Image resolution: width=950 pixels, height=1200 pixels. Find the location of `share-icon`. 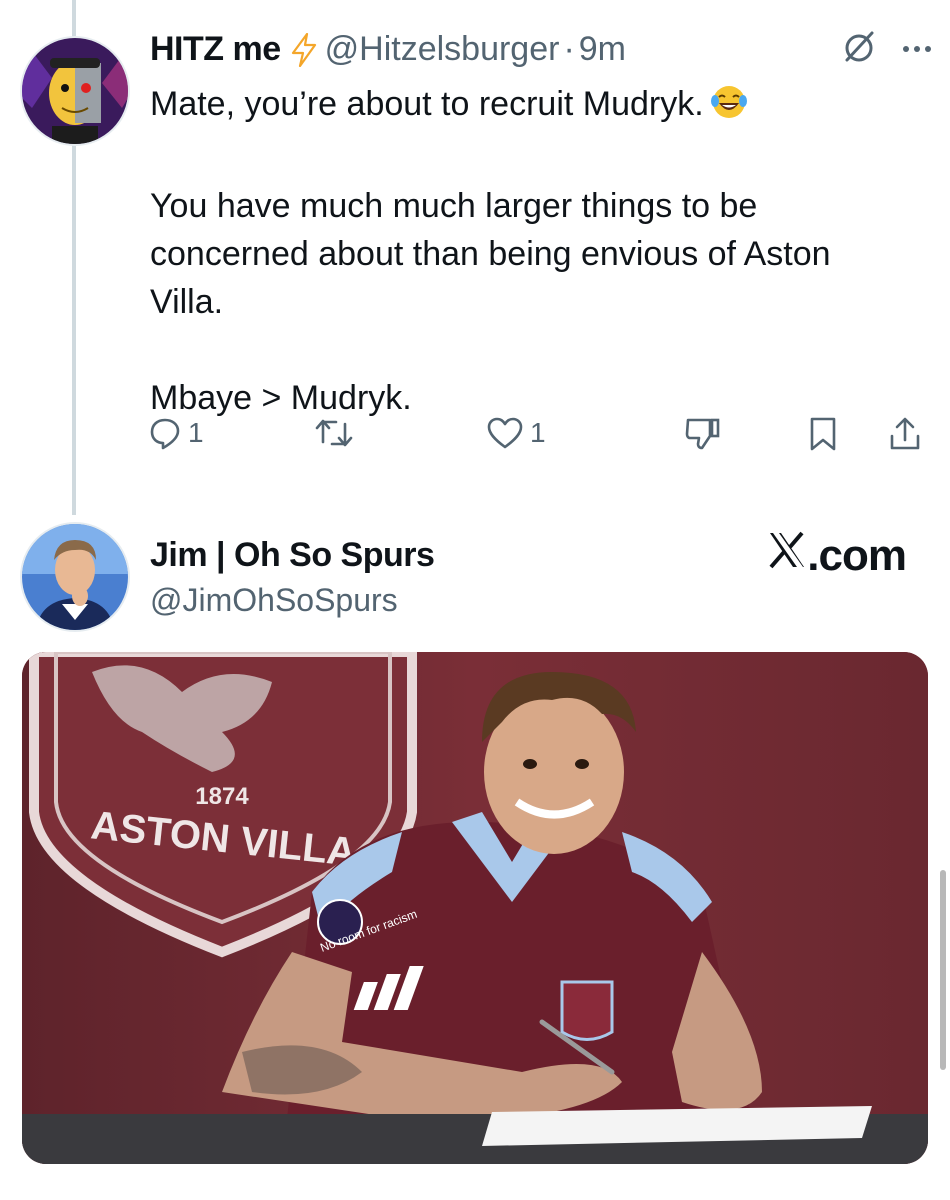

share-icon is located at coordinates (905, 433).